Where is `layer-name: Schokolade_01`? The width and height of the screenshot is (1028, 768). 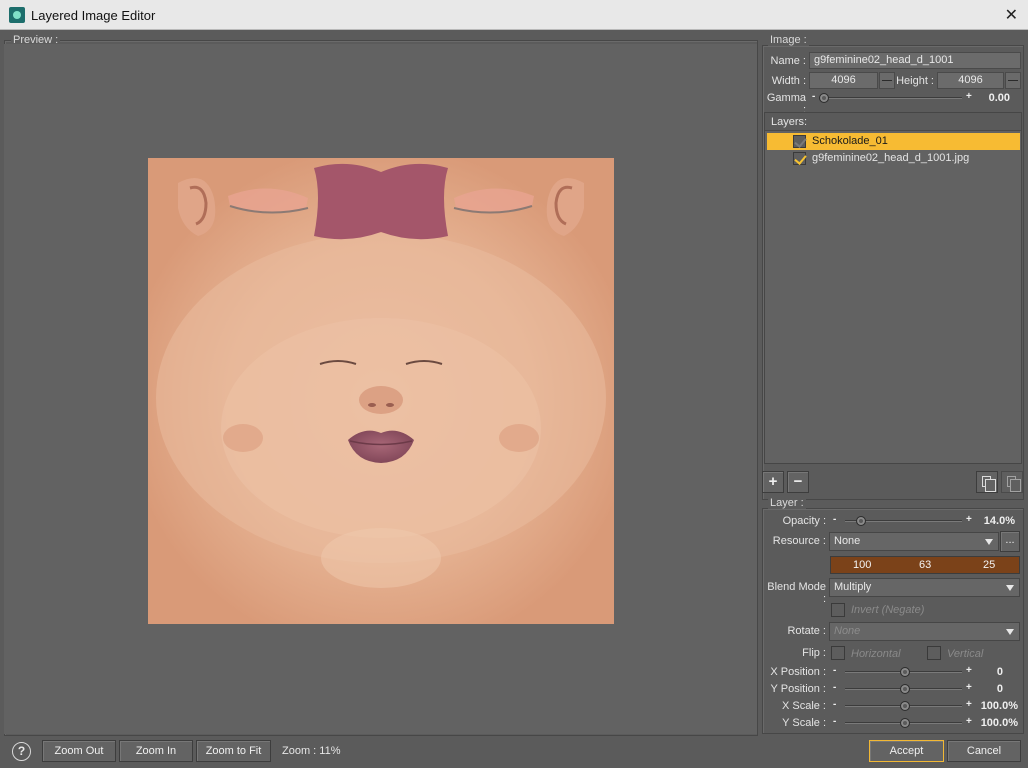
layer-name: Schokolade_01 is located at coordinates (850, 141).